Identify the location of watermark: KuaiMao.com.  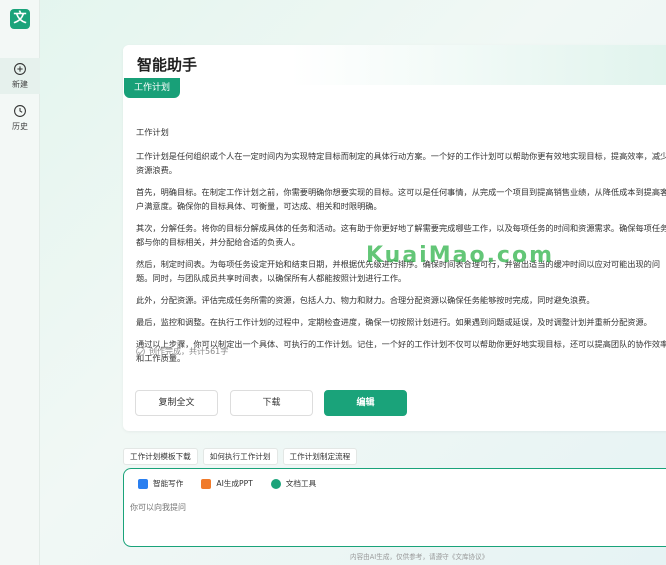
(460, 255).